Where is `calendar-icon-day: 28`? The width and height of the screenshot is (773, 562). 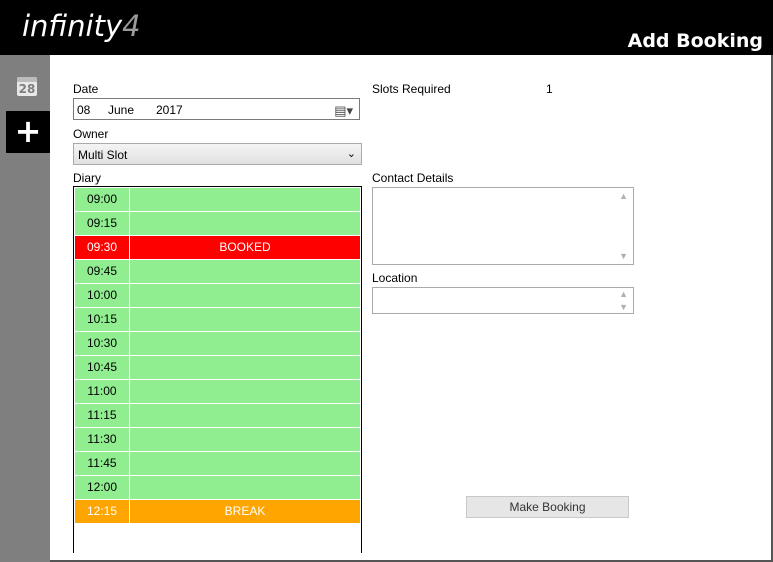 calendar-icon-day: 28 is located at coordinates (27, 89).